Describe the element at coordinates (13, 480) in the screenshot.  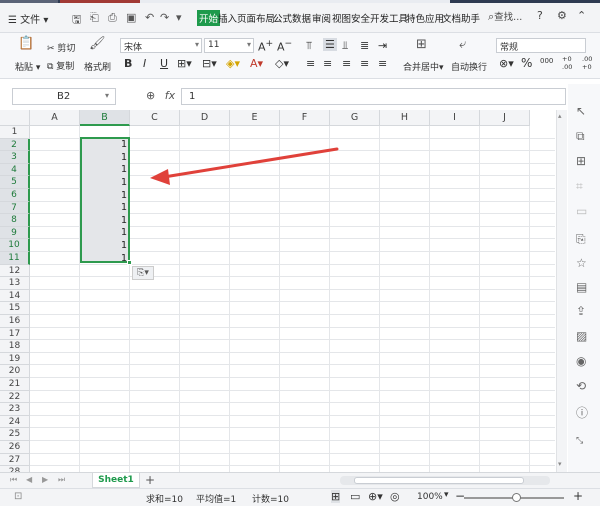
I see `first-sheet-icon: ⏮` at that location.